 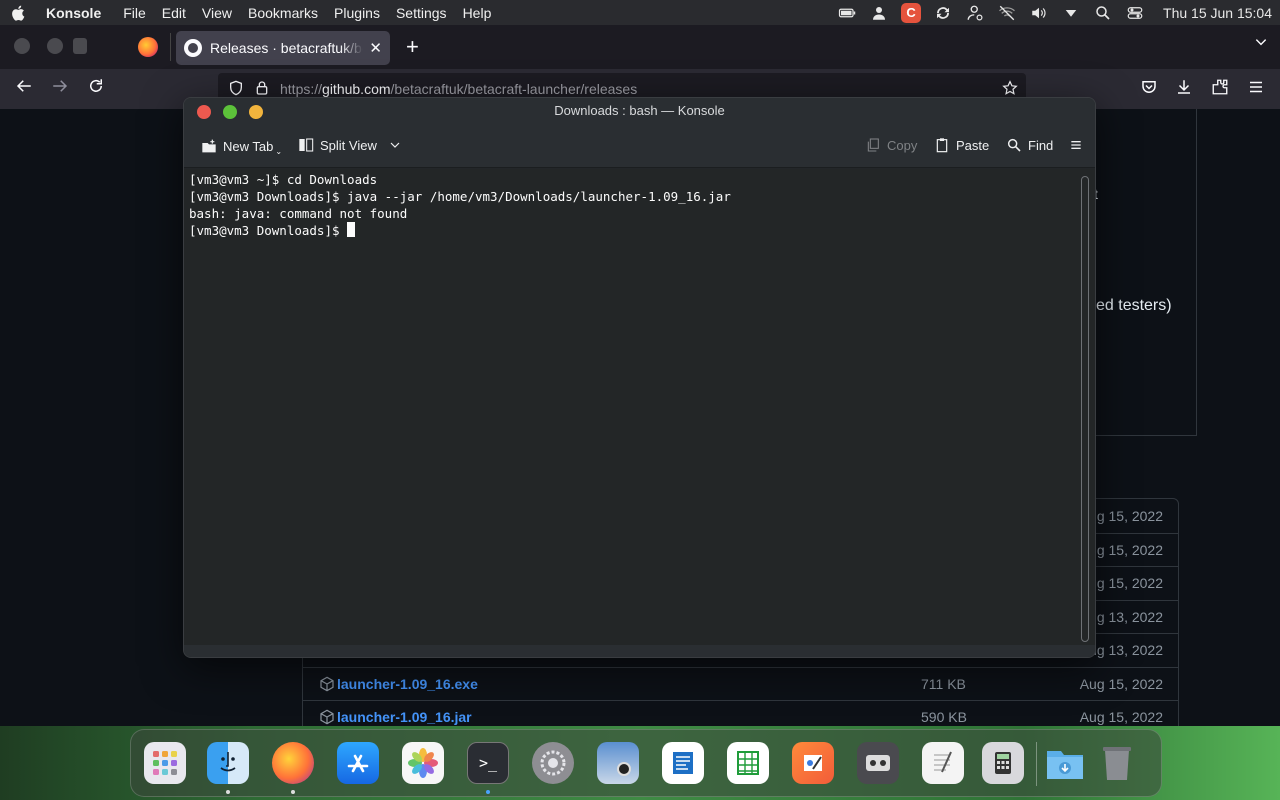 What do you see at coordinates (217, 13) in the screenshot?
I see `menu-view: View` at bounding box center [217, 13].